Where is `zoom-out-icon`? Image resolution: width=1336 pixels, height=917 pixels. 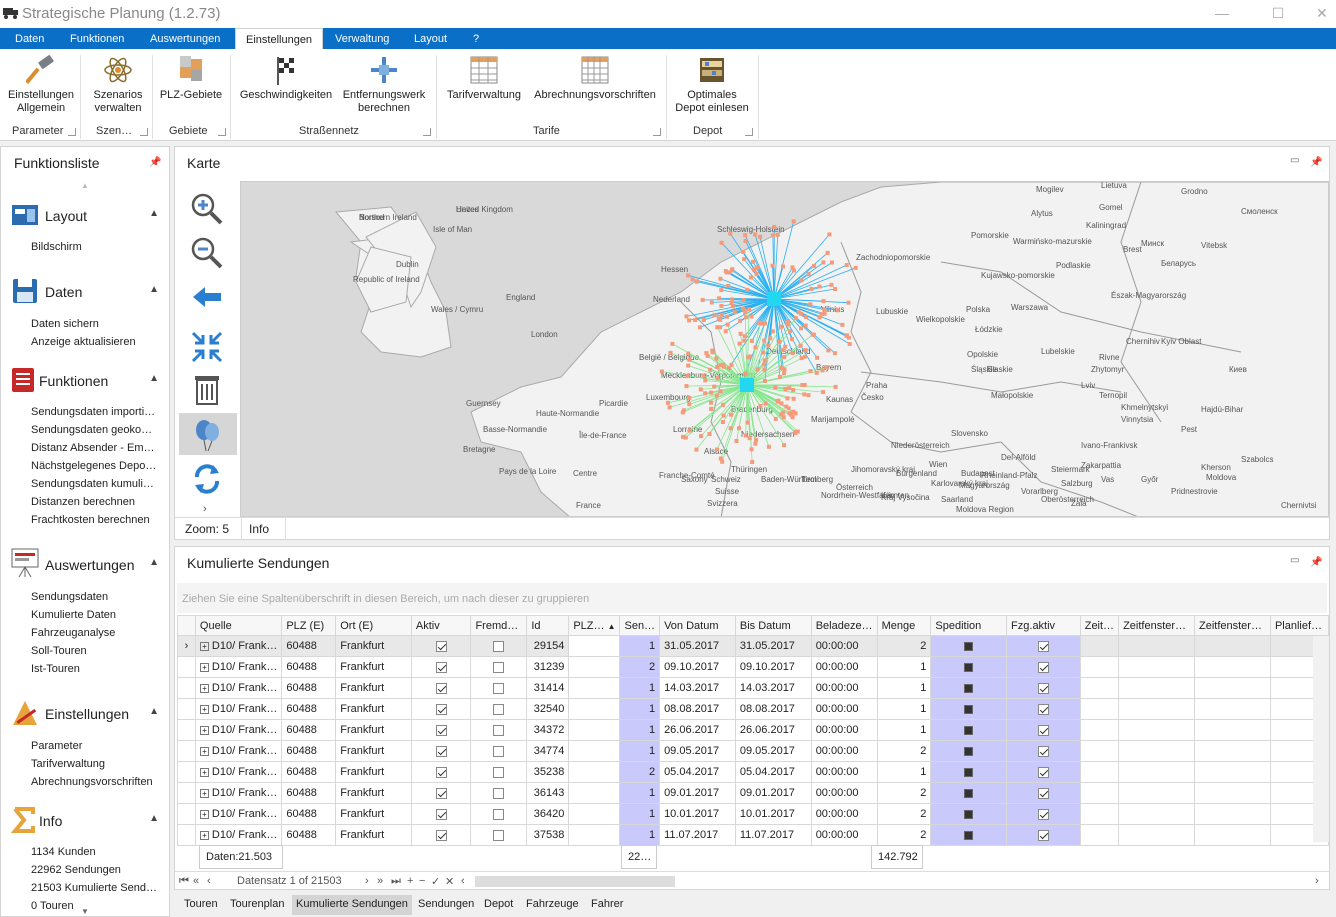 zoom-out-icon is located at coordinates (207, 253).